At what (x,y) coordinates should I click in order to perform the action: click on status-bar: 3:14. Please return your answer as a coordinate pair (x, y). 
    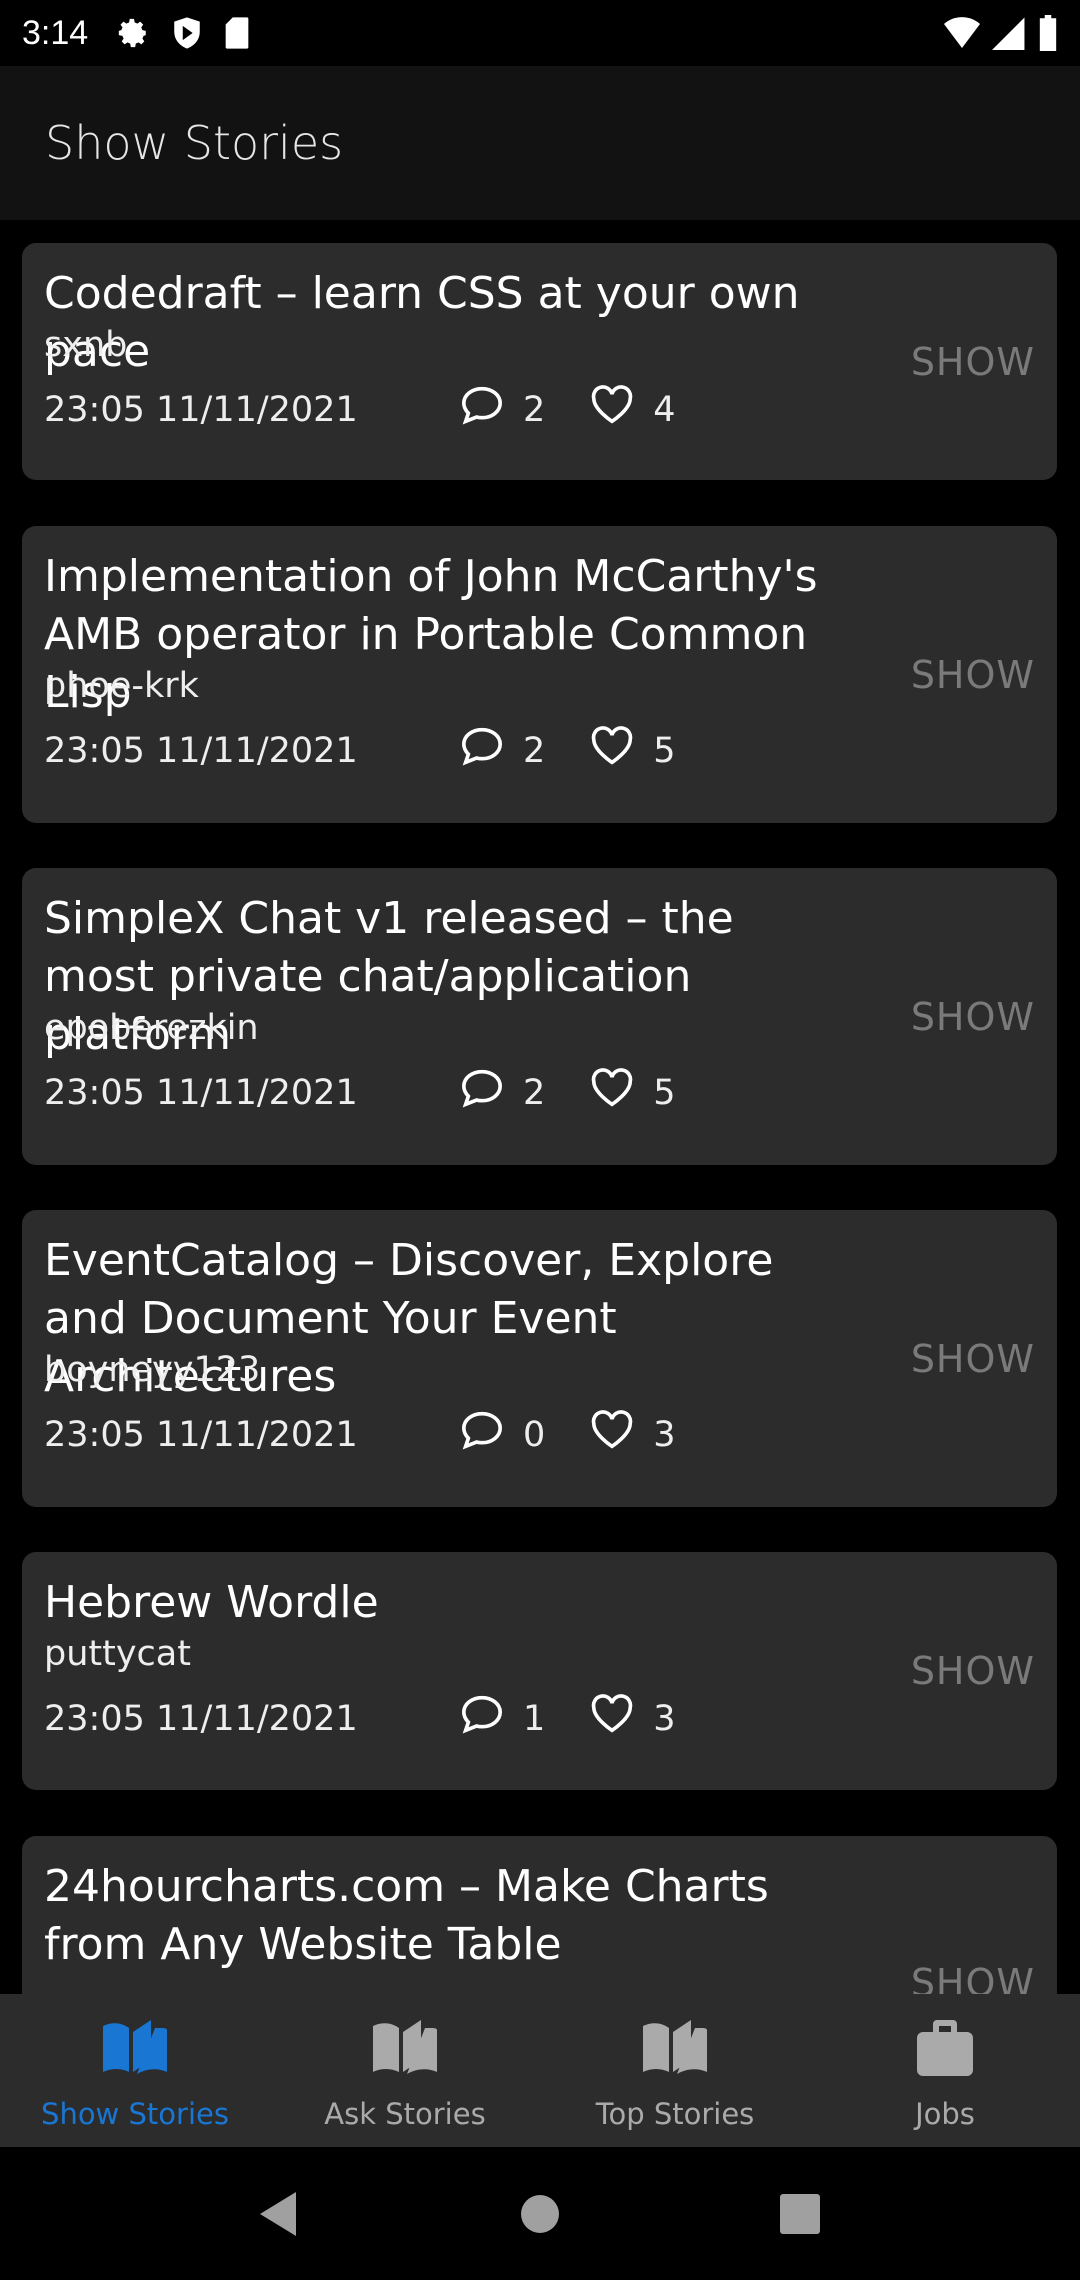
    Looking at the image, I should click on (540, 33).